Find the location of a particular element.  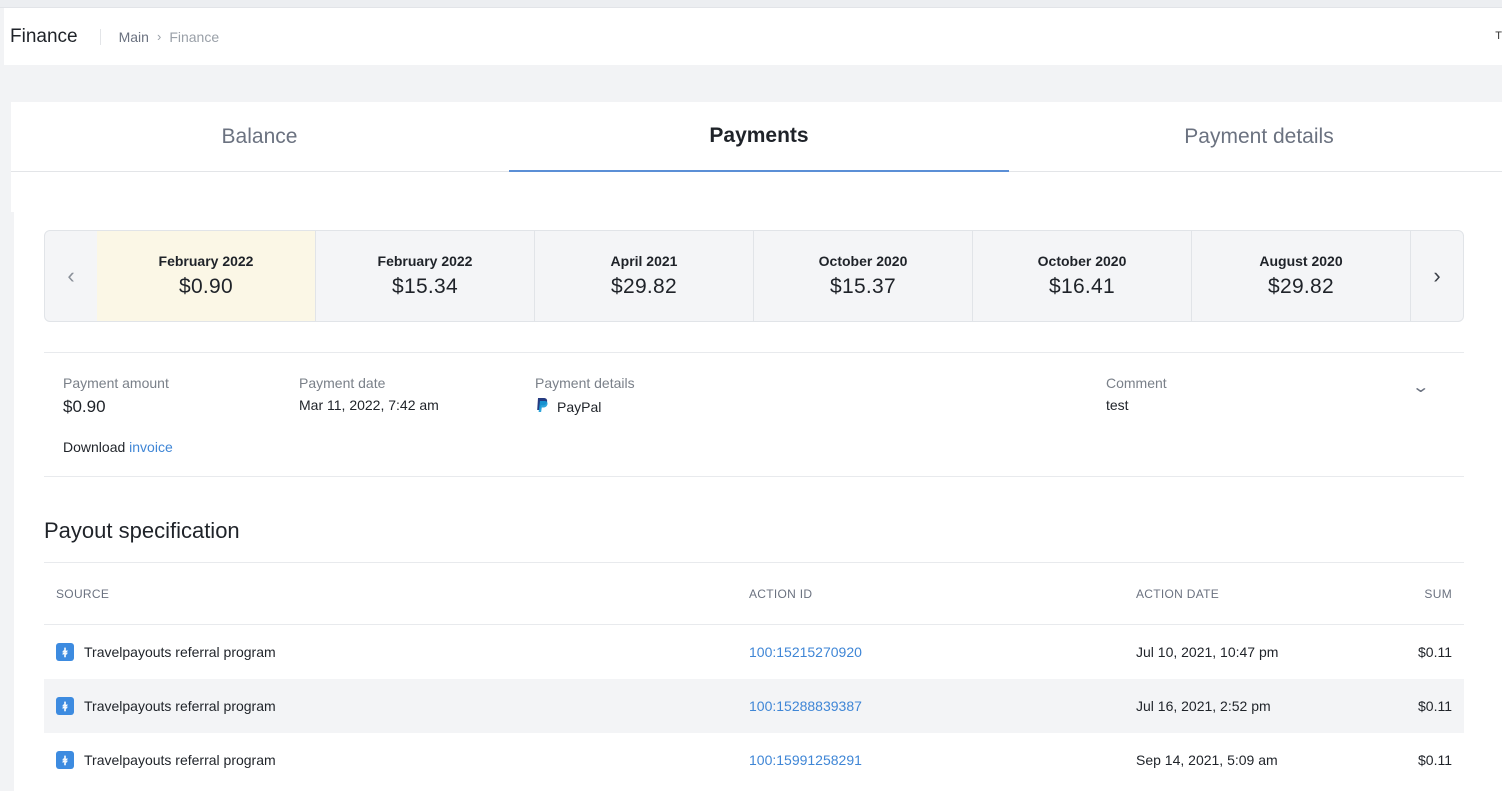

payment-date-value: Mar 11, 2022, 7:42 am is located at coordinates (369, 405).